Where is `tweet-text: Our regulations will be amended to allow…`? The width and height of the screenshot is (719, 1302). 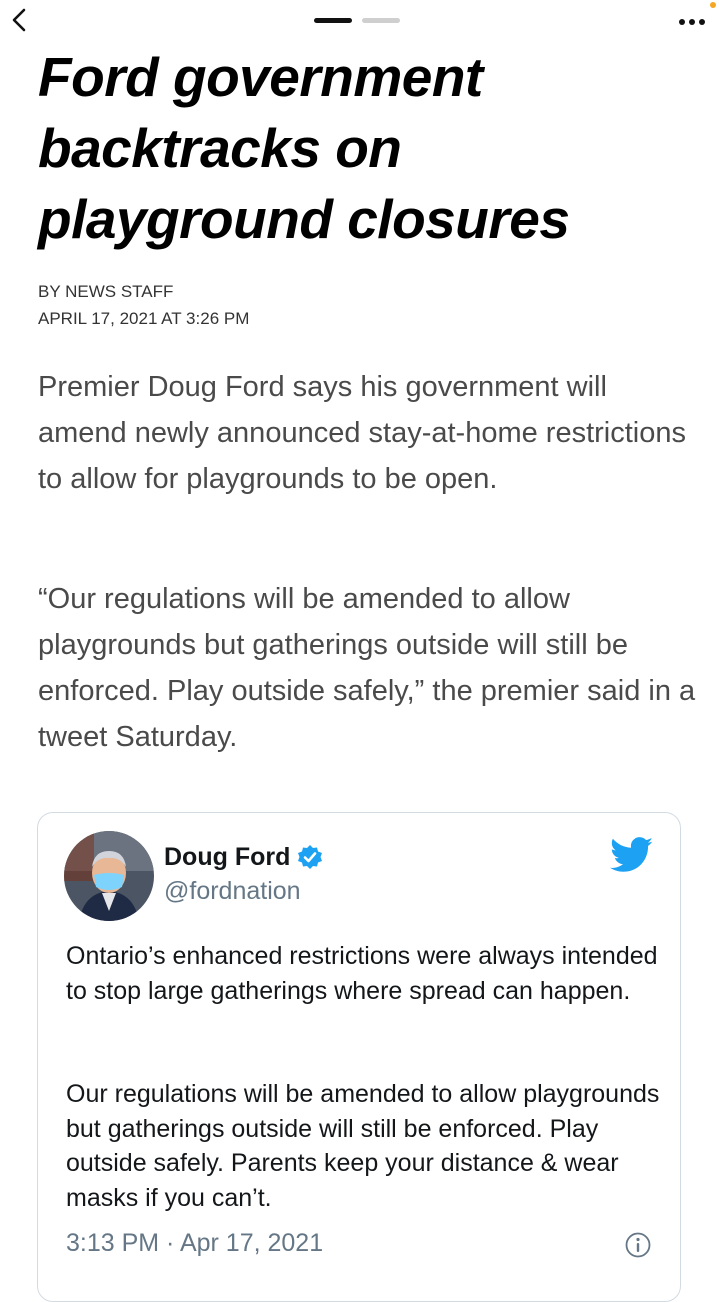
tweet-text: Our regulations will be amended to allow… is located at coordinates (363, 1146).